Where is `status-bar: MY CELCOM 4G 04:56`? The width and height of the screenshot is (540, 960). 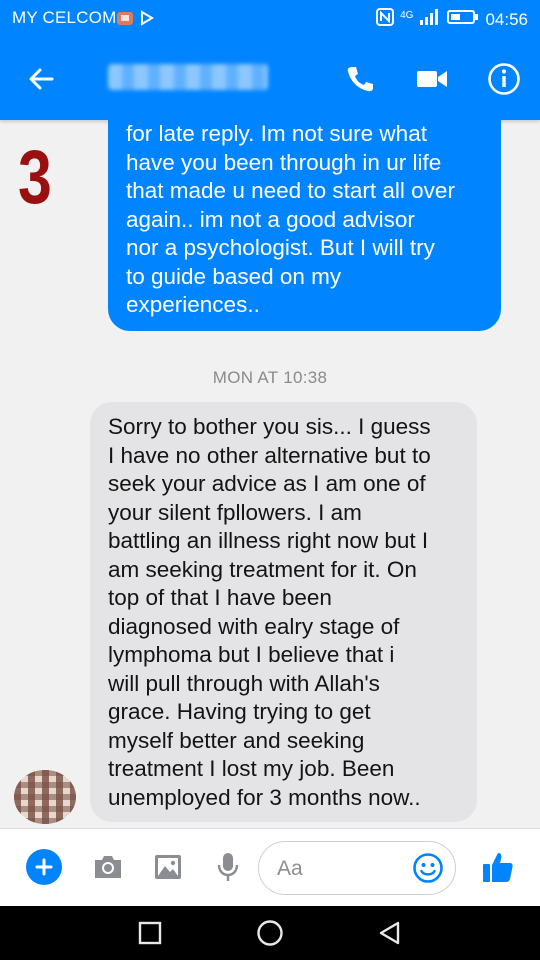 status-bar: MY CELCOM 4G 04:56 is located at coordinates (270, 18).